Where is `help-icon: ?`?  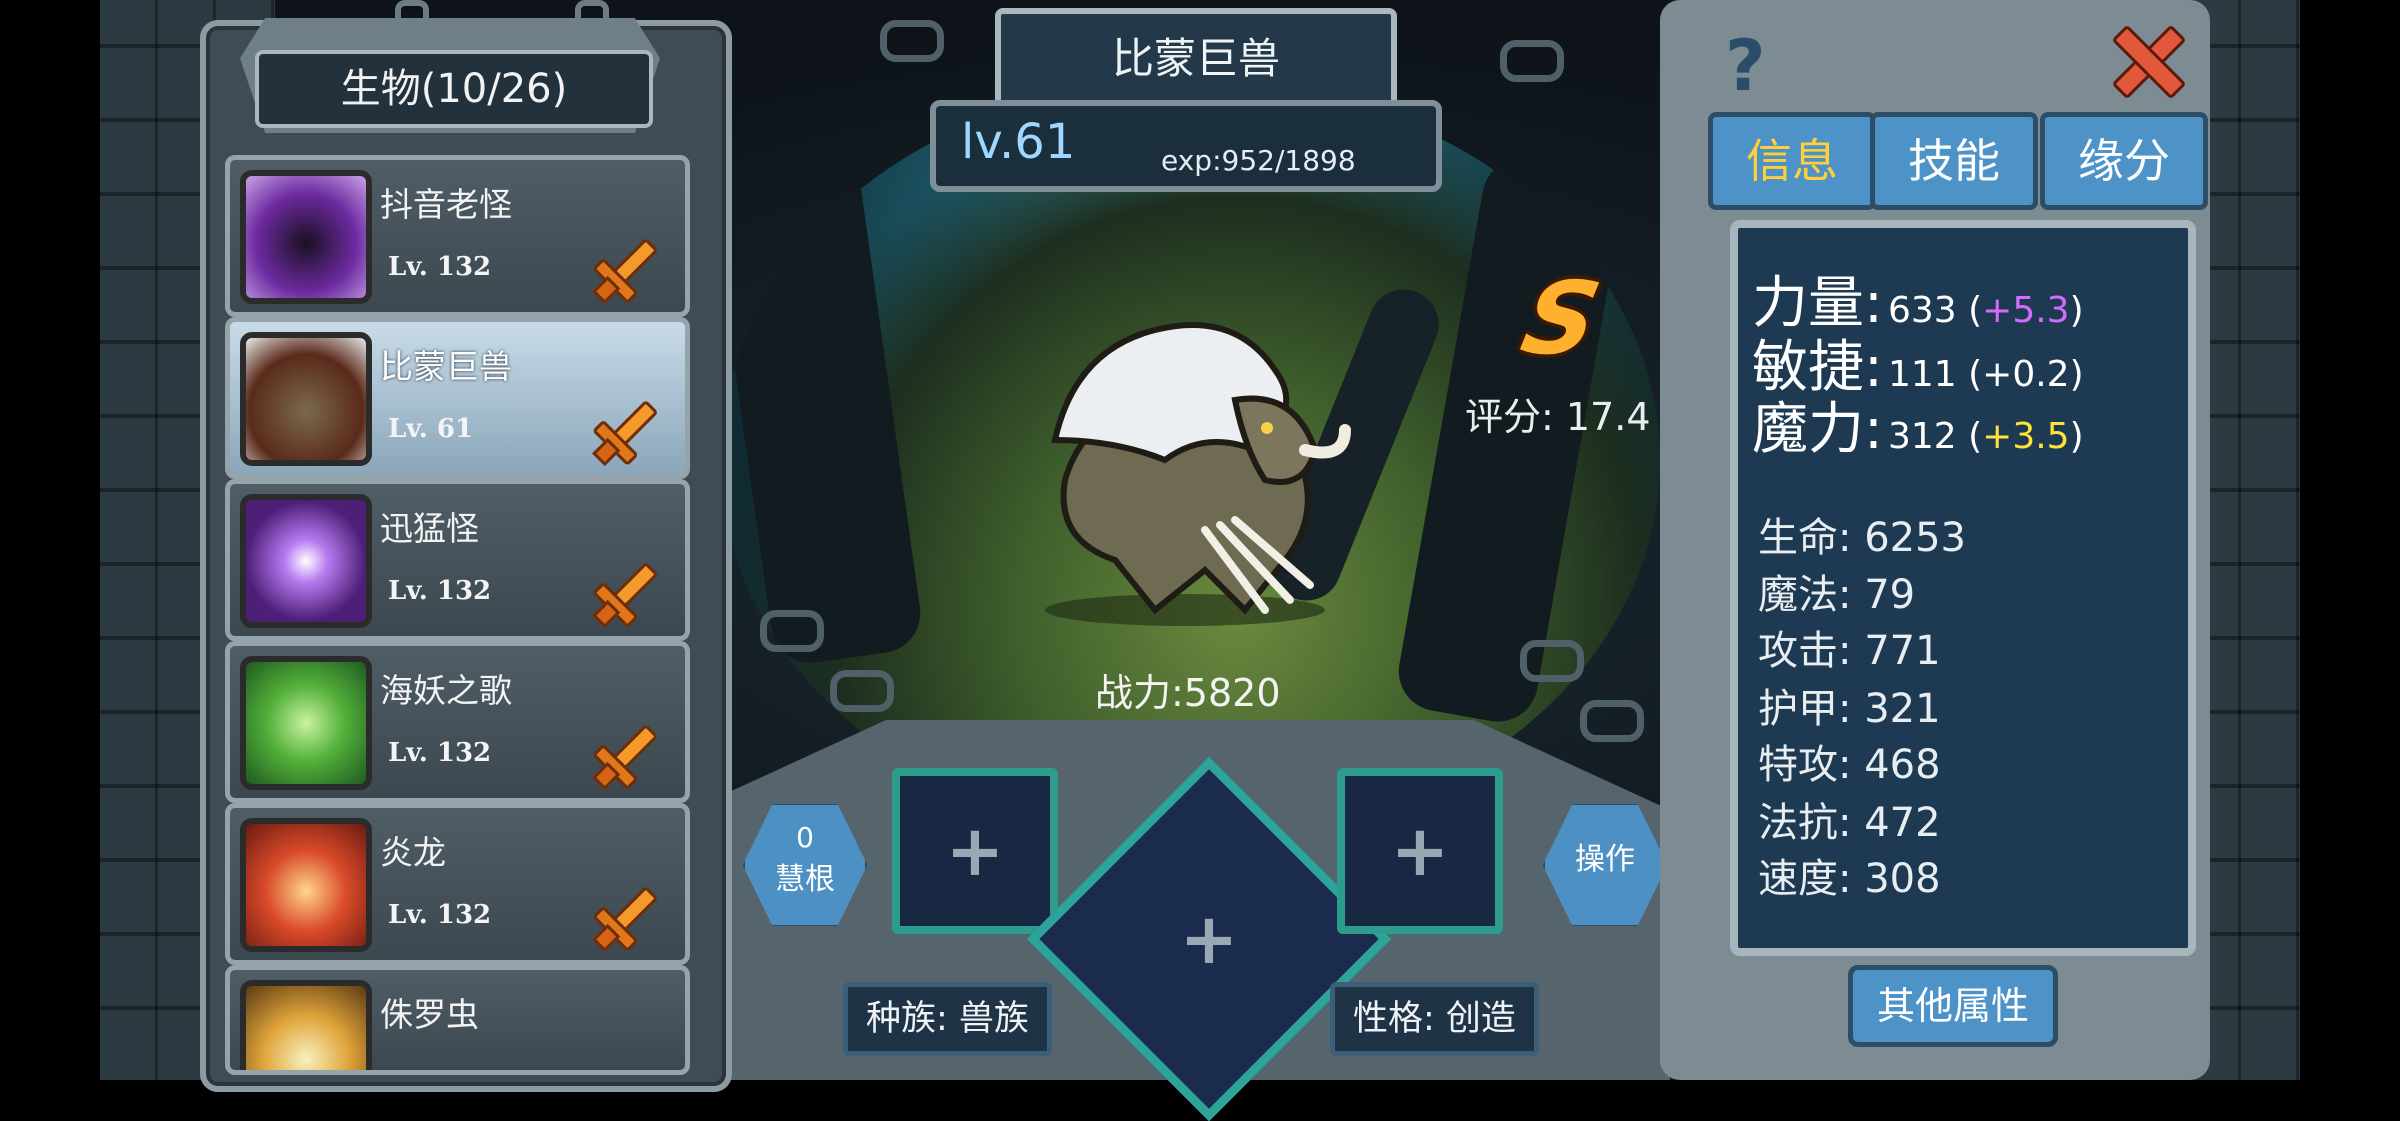
help-icon: ? is located at coordinates (1745, 66).